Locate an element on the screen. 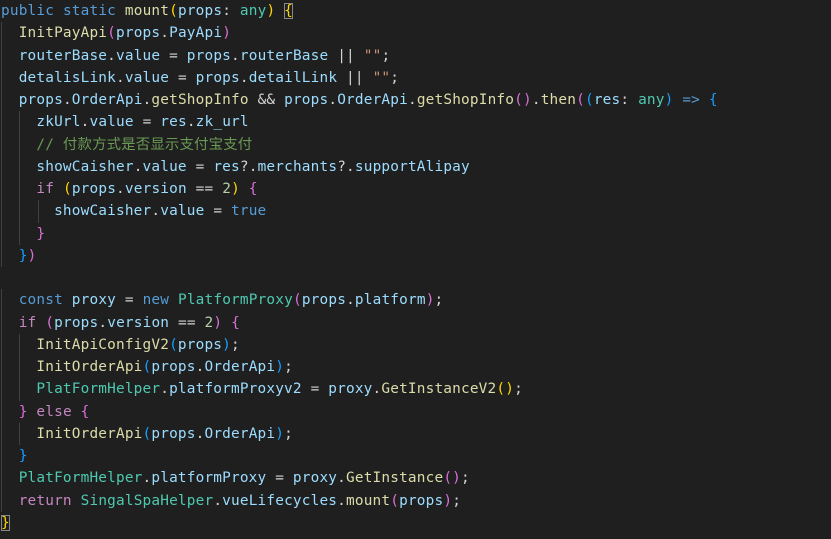  code-token: && is located at coordinates (266, 100).